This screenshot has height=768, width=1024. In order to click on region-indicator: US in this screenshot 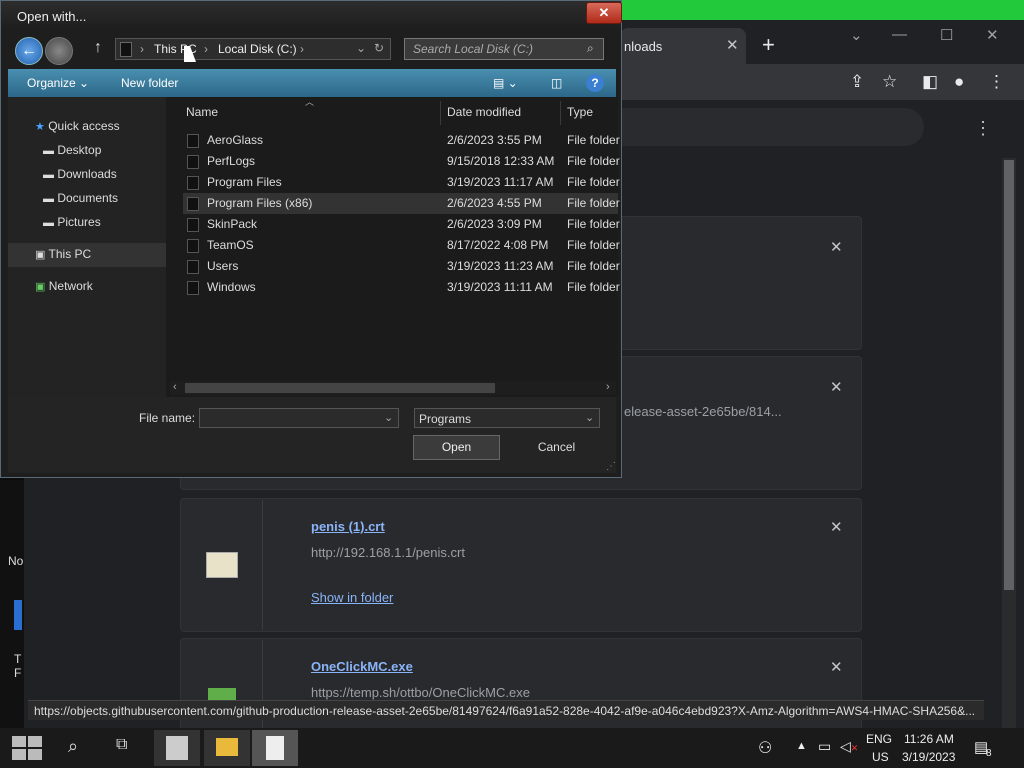, I will do `click(880, 757)`.